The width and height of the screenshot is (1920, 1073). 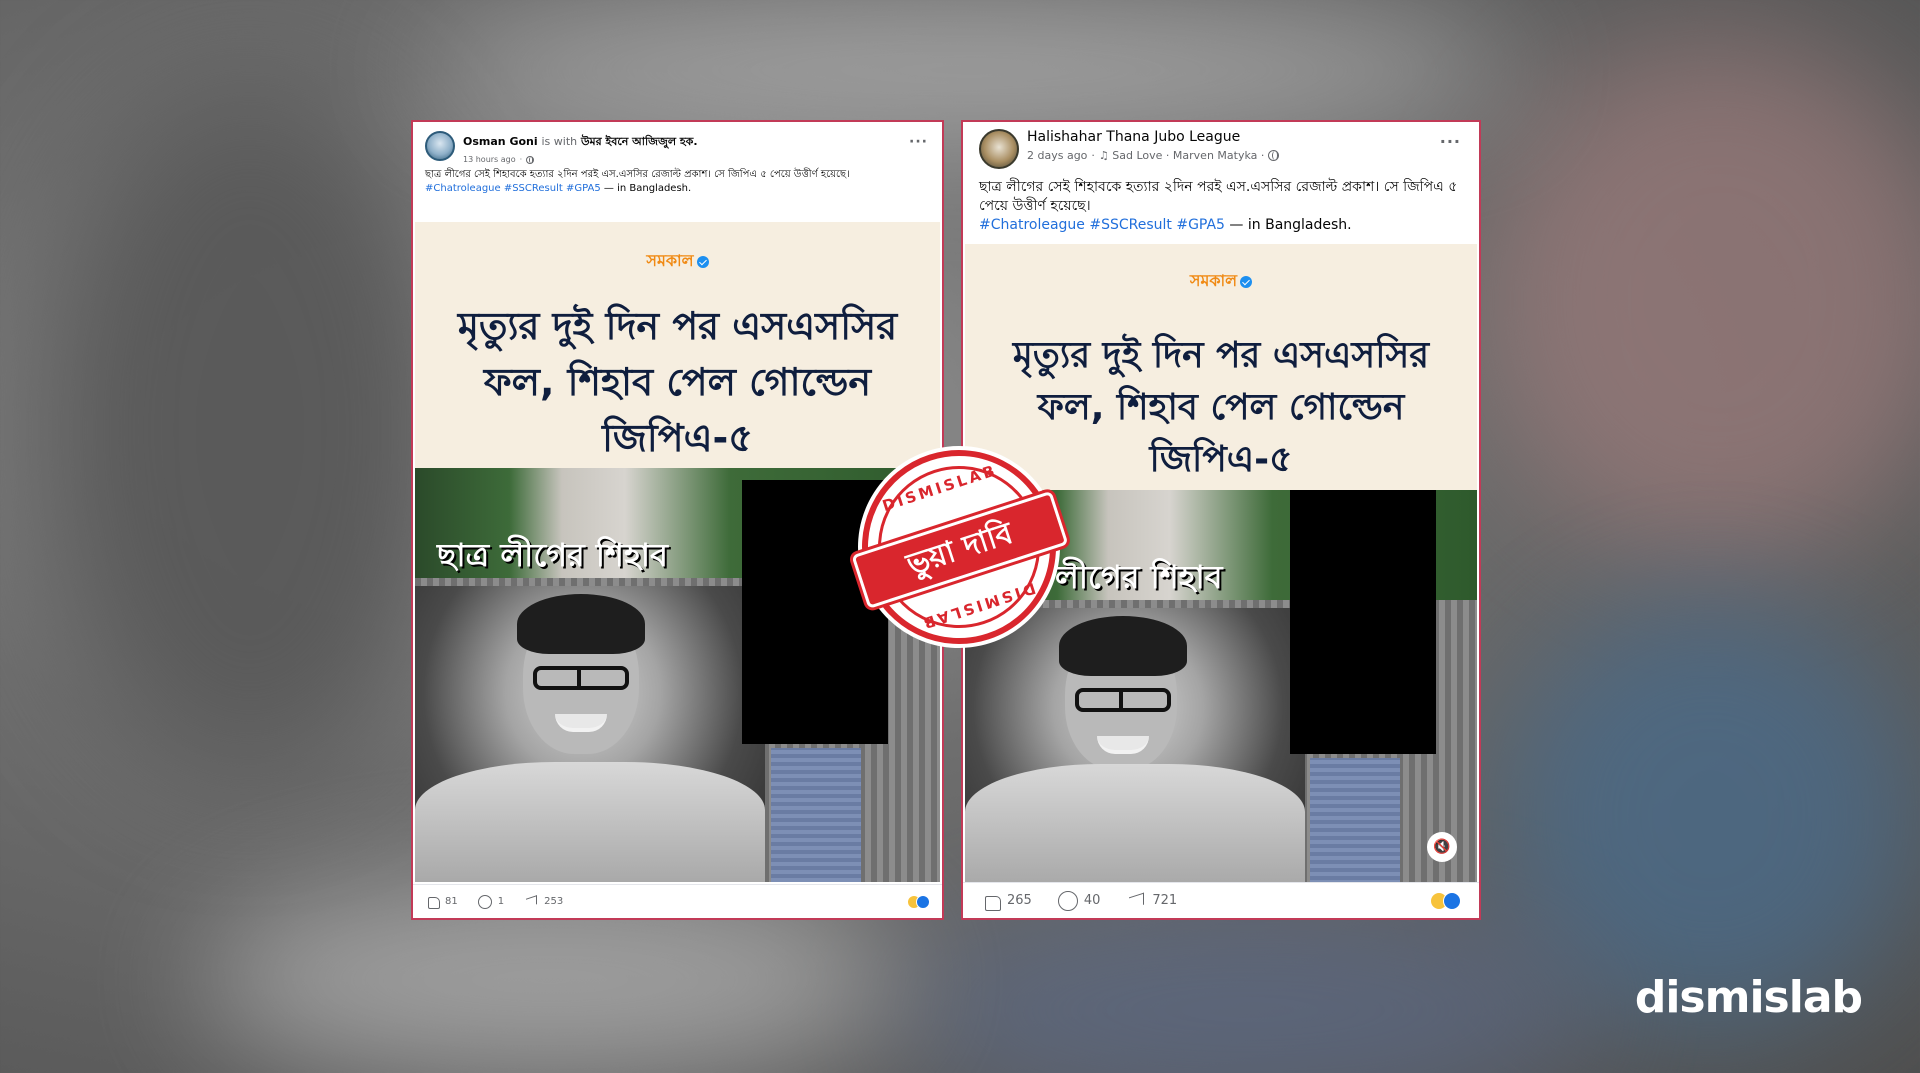 What do you see at coordinates (559, 141) in the screenshot?
I see `with-text: is with` at bounding box center [559, 141].